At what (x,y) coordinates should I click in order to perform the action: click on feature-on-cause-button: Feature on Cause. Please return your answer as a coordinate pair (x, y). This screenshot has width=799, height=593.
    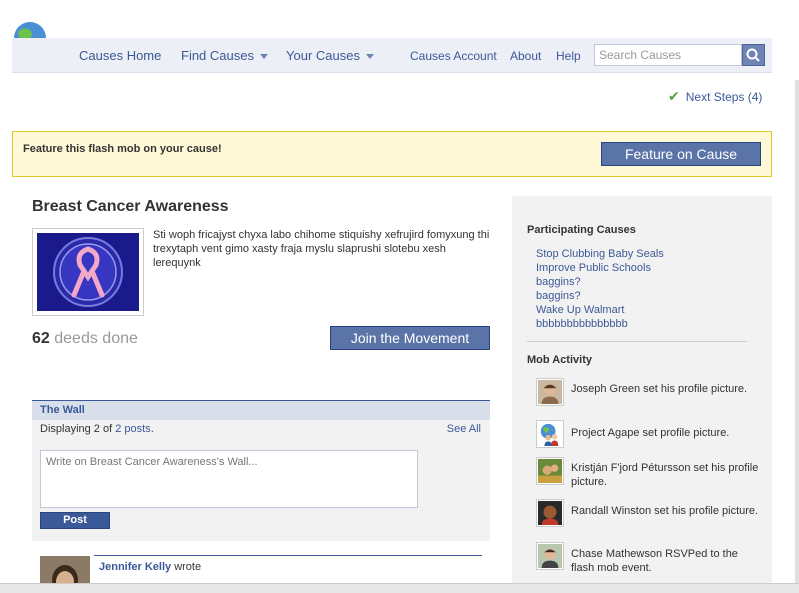
    Looking at the image, I should click on (681, 154).